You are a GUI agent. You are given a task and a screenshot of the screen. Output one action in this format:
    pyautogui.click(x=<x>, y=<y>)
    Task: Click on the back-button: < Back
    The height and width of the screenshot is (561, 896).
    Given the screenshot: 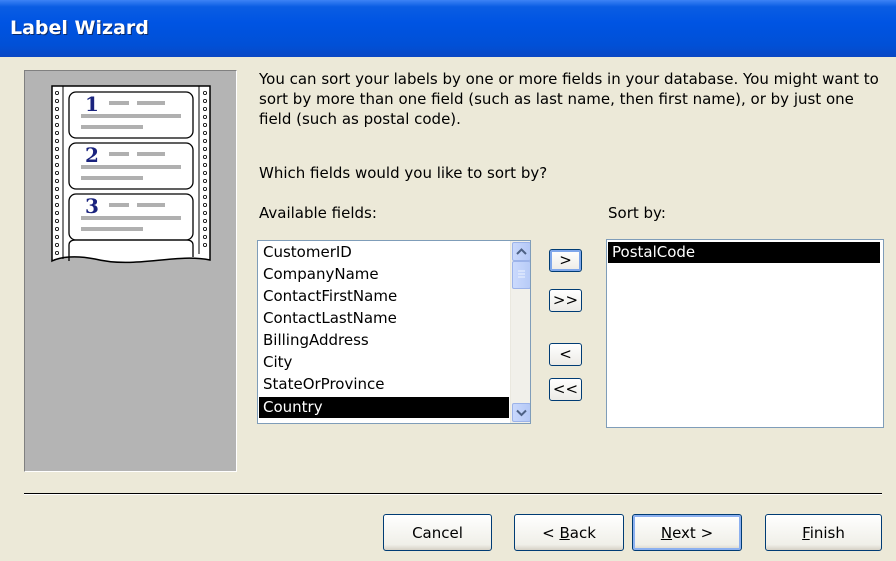 What is the action you would take?
    pyautogui.click(x=569, y=532)
    